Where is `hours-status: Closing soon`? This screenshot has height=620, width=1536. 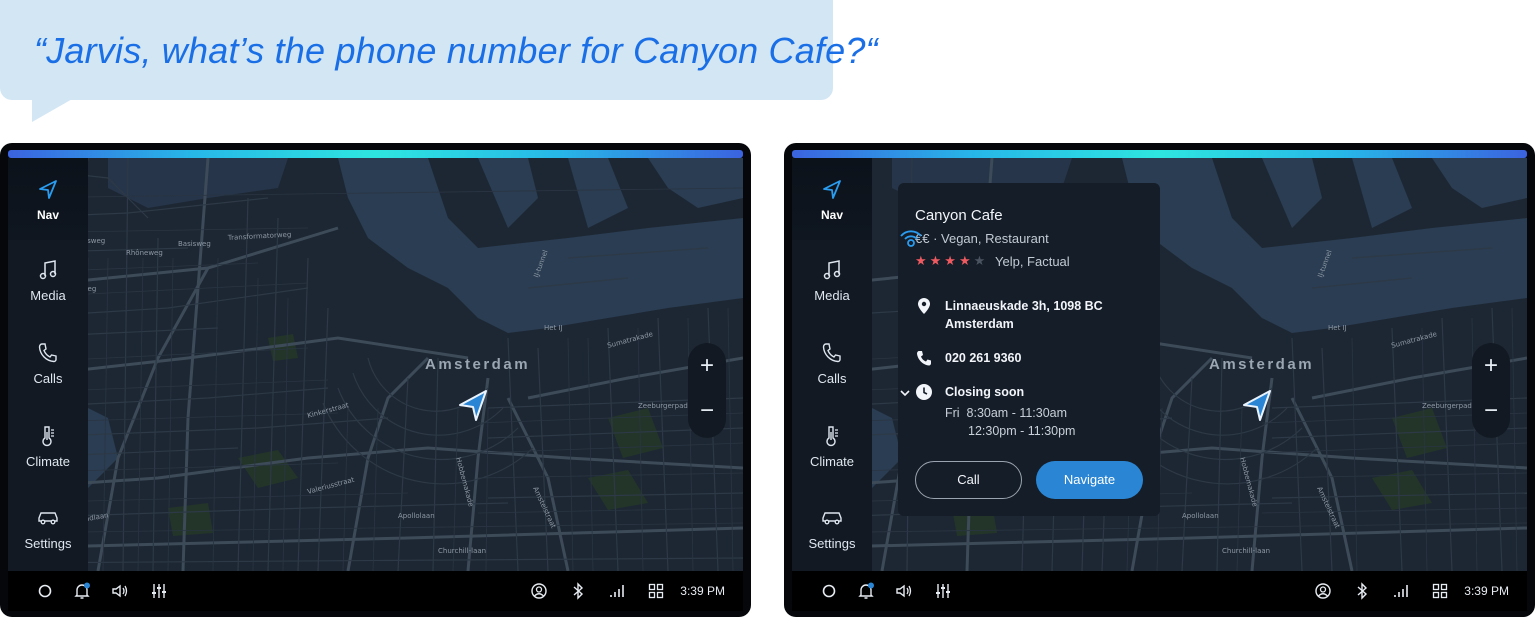
hours-status: Closing soon is located at coordinates (985, 392).